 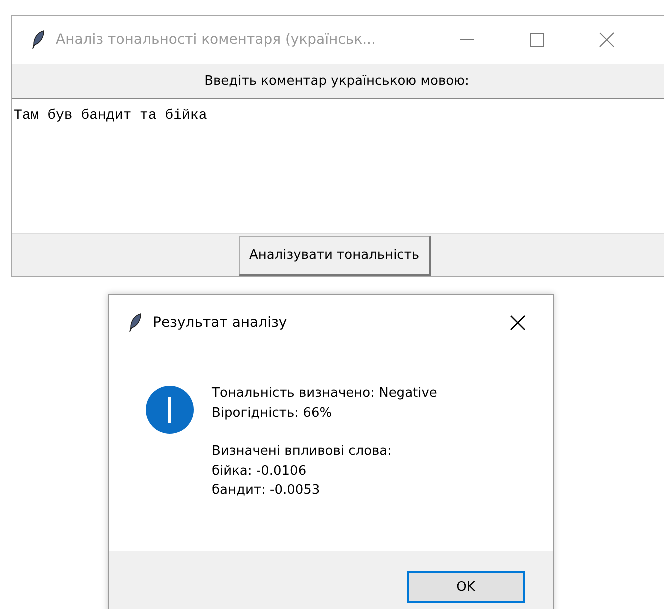 What do you see at coordinates (267, 491) in the screenshot?
I see `message-text: бандит: -0.0053` at bounding box center [267, 491].